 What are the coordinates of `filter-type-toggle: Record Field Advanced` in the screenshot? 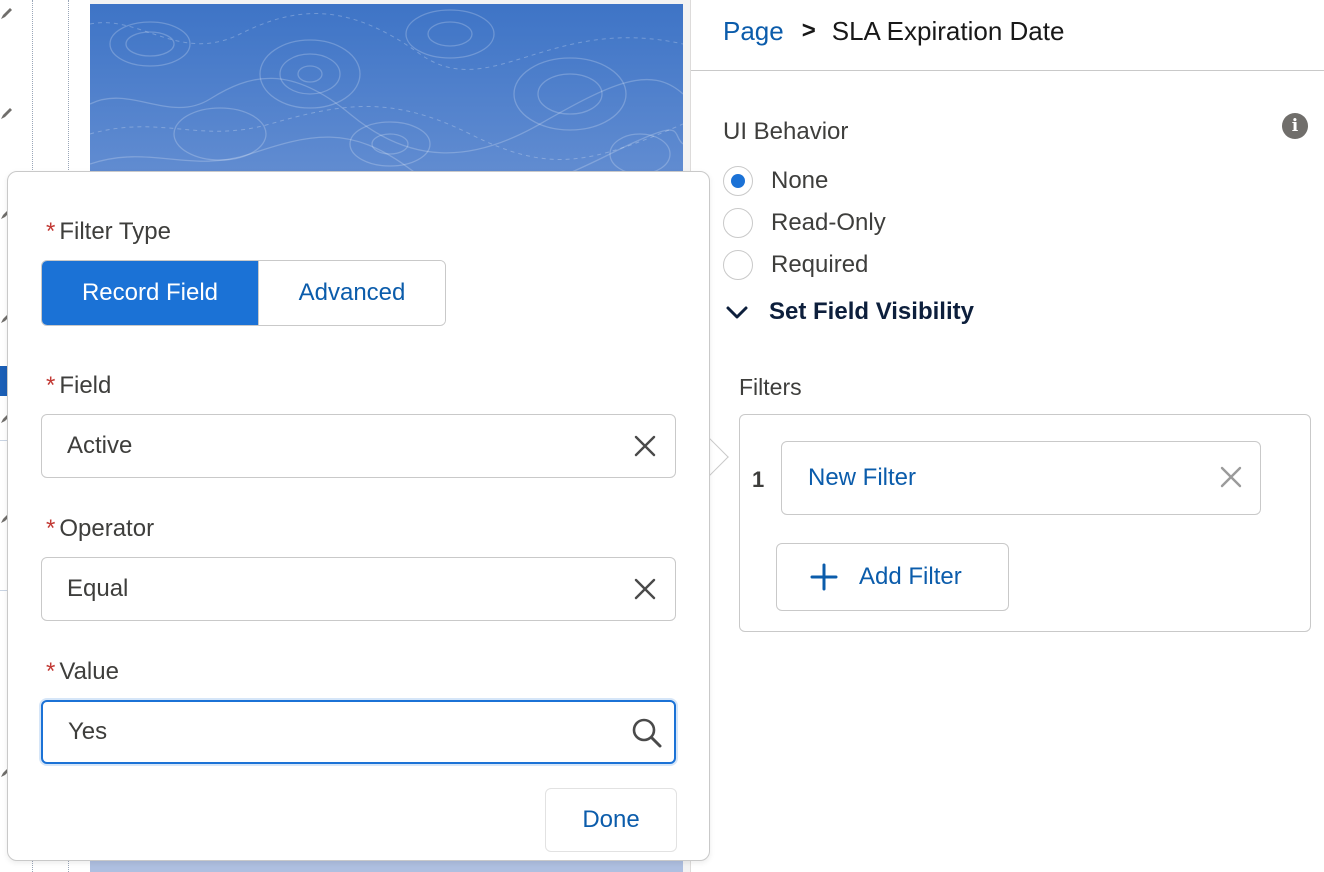 It's located at (243, 293).